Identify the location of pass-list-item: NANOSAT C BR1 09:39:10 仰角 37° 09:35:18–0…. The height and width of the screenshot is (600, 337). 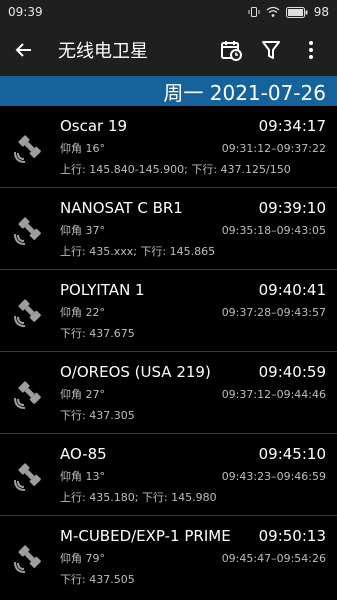
(168, 229).